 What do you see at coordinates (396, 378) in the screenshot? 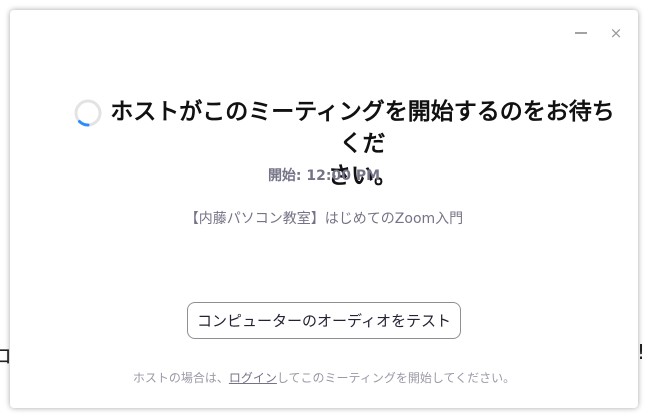
I see `footer-suffix: してこのミーティングを開始してください。` at bounding box center [396, 378].